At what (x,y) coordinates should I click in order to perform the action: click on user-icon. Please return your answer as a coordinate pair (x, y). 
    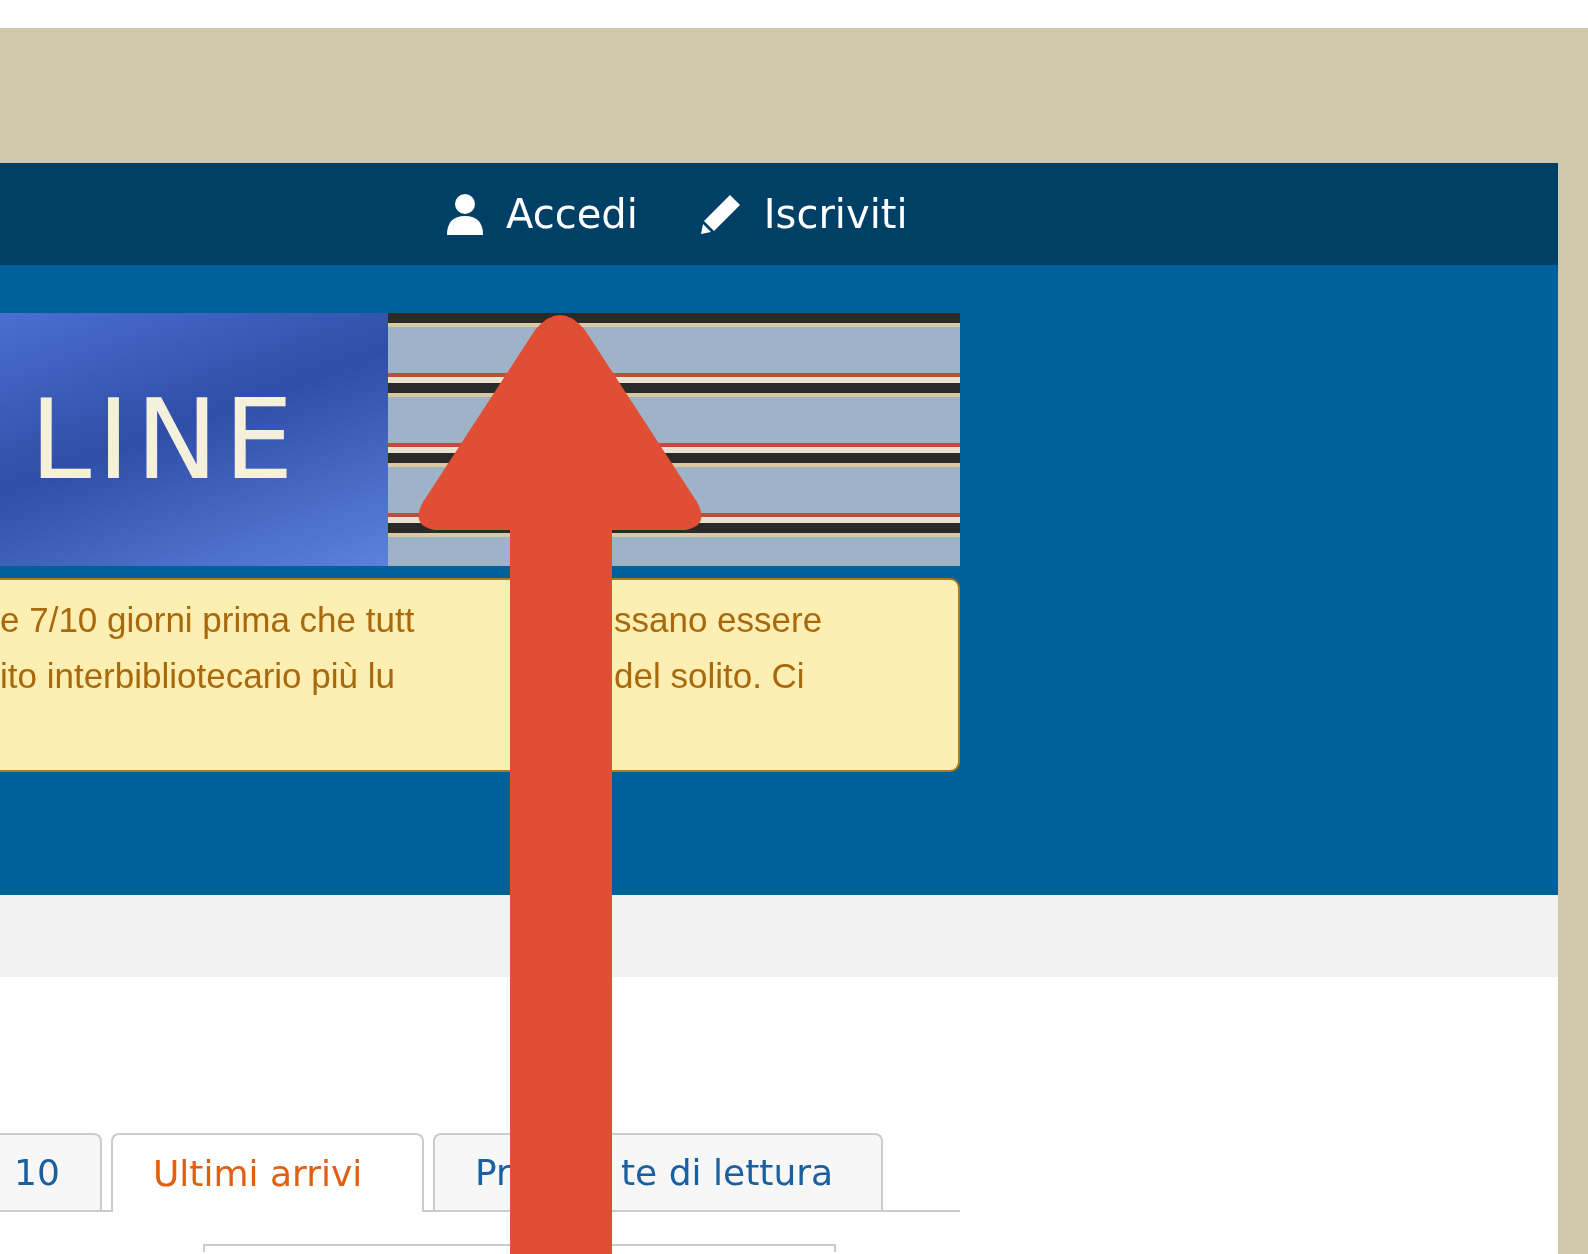
    Looking at the image, I should click on (465, 214).